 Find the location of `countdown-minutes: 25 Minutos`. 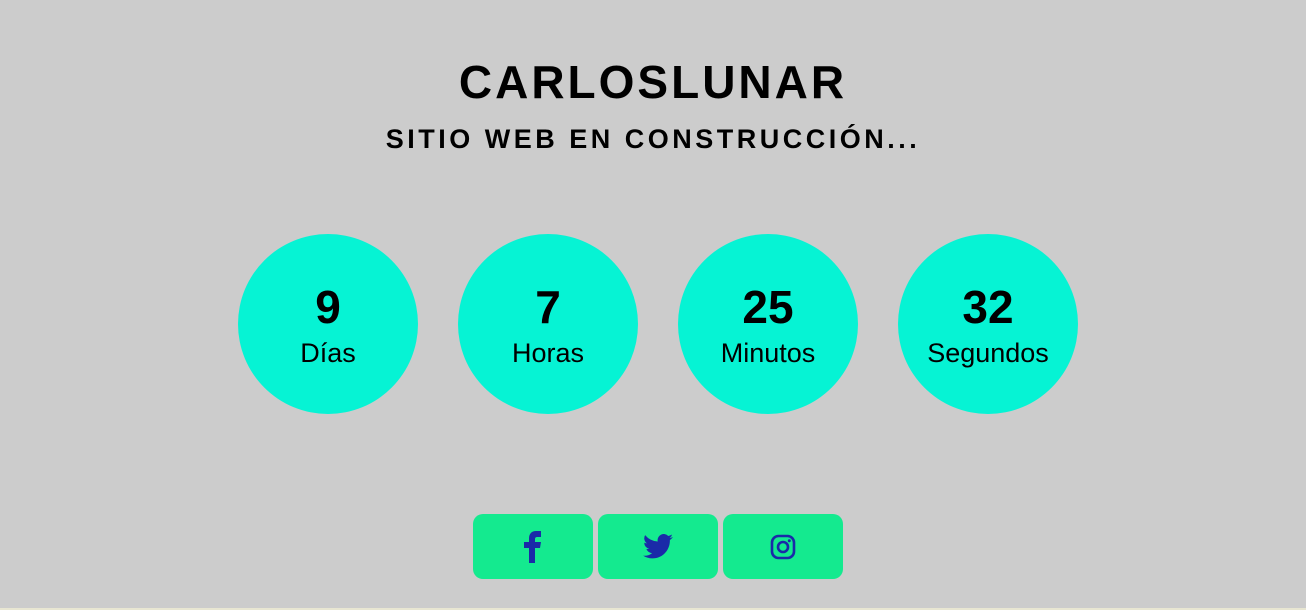

countdown-minutes: 25 Minutos is located at coordinates (768, 324).